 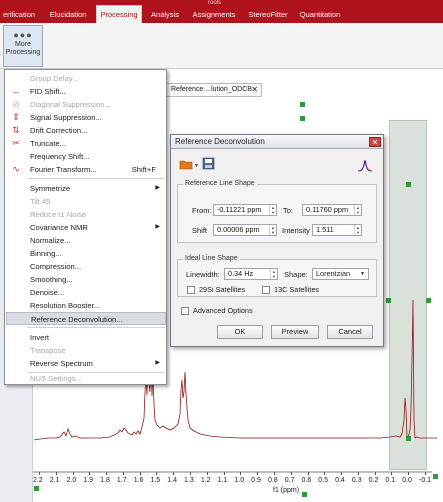 What do you see at coordinates (272, 480) in the screenshot?
I see `x-axis-tick-label: 0.8` at bounding box center [272, 480].